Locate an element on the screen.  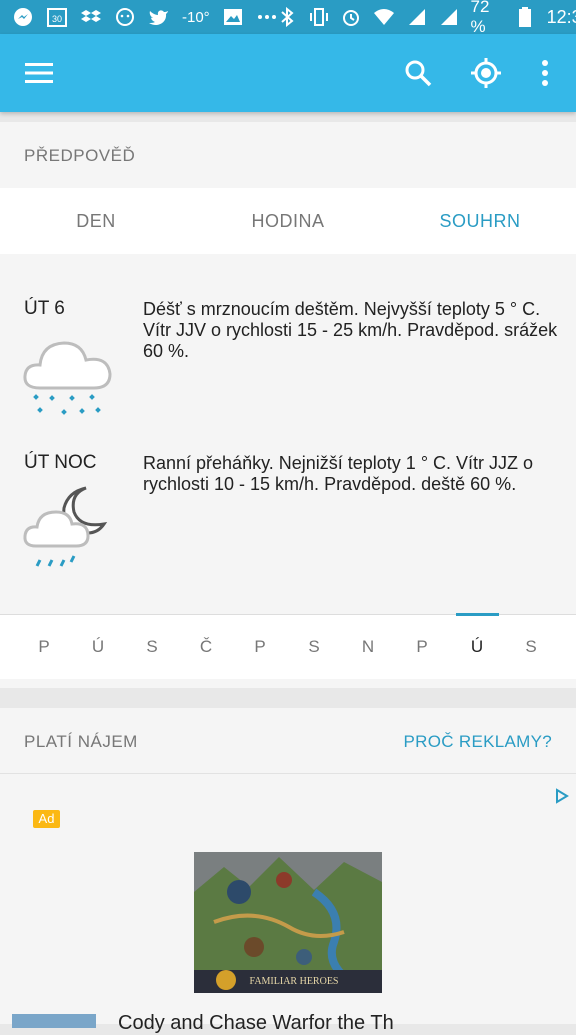
search-button is located at coordinates (418, 73).